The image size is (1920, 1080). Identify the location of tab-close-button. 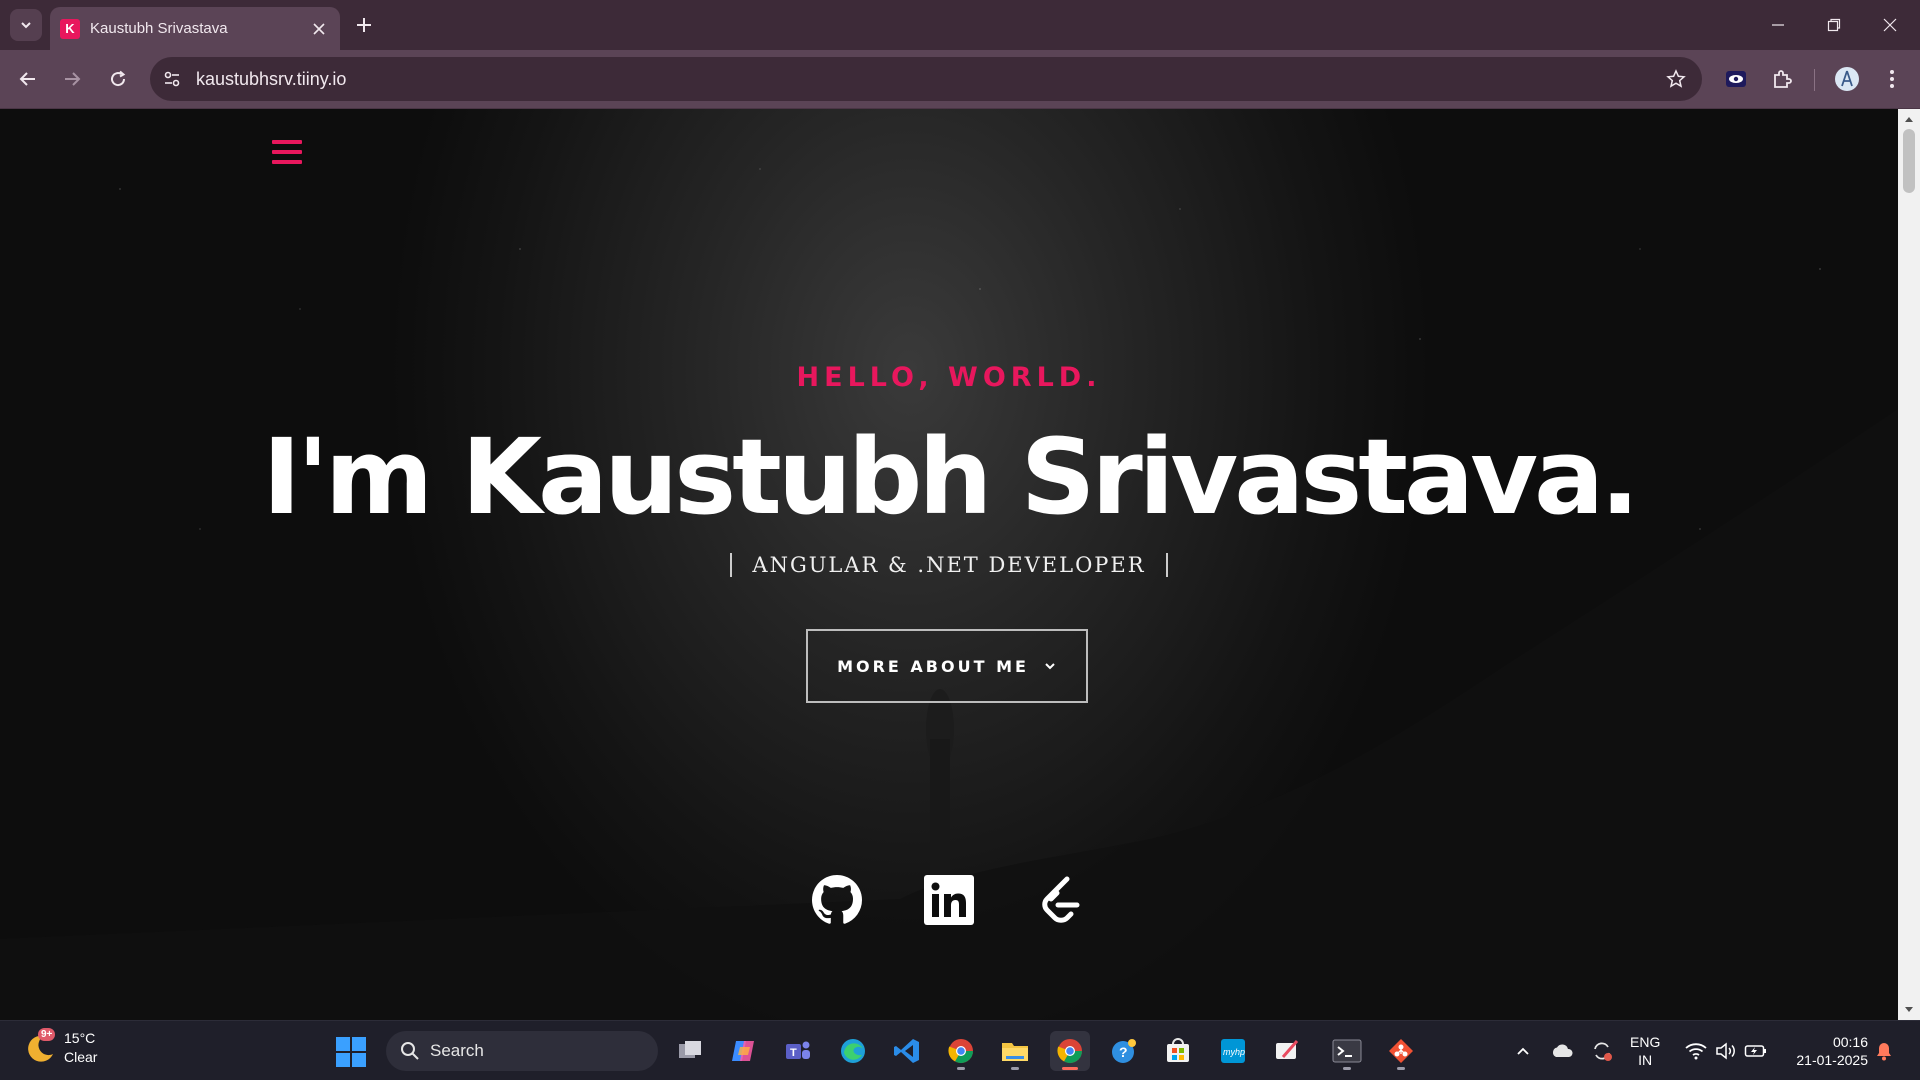
(319, 29).